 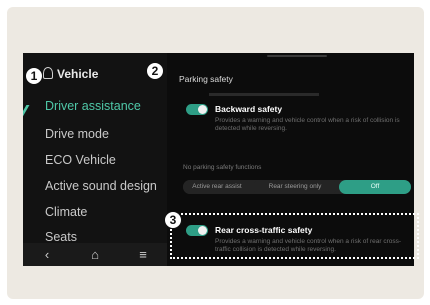 I want to click on bottom-nav: ‹ ⌂ ≡, so click(x=95, y=254).